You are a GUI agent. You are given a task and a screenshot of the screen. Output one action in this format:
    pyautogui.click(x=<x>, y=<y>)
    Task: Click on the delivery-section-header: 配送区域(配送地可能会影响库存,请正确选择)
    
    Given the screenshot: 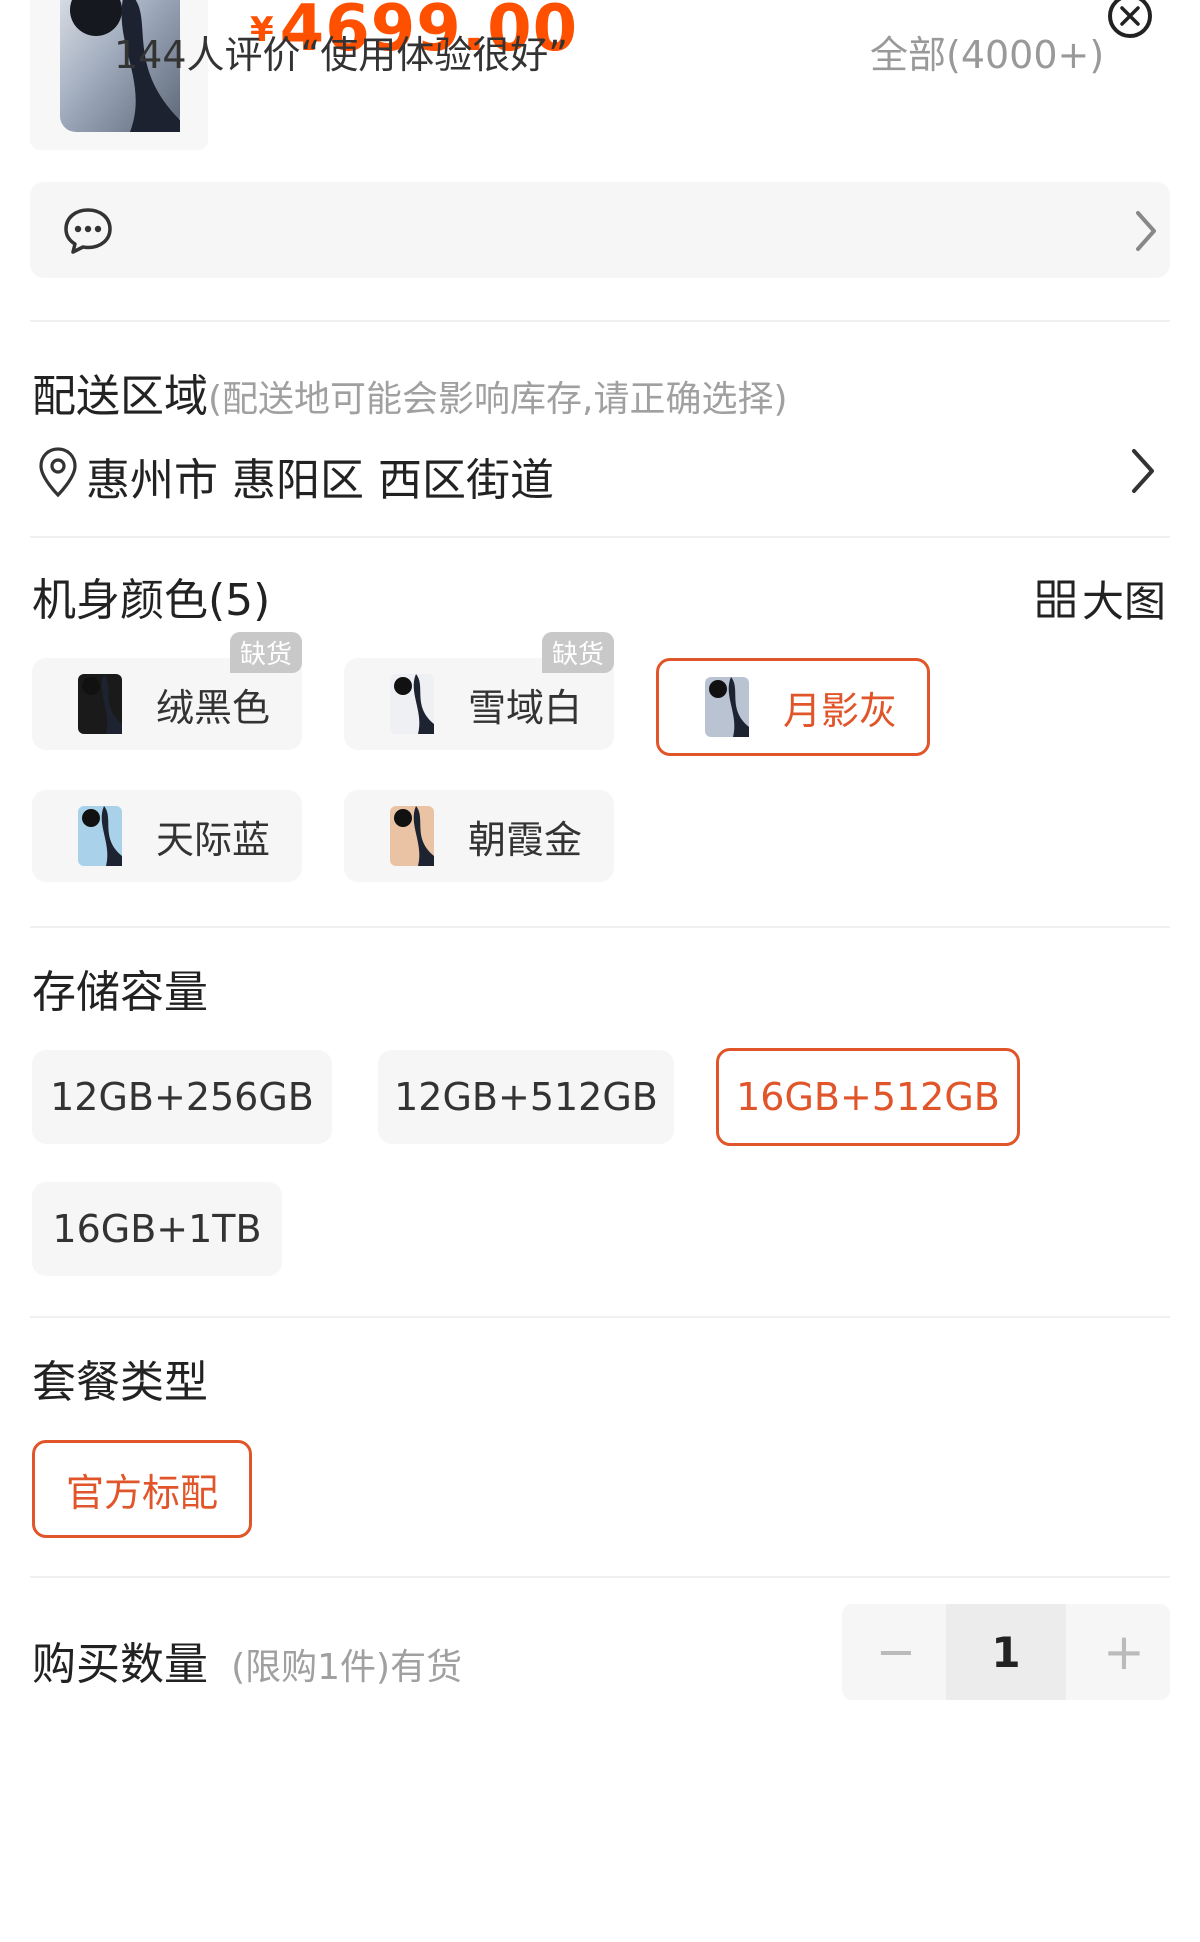 What is the action you would take?
    pyautogui.click(x=410, y=392)
    